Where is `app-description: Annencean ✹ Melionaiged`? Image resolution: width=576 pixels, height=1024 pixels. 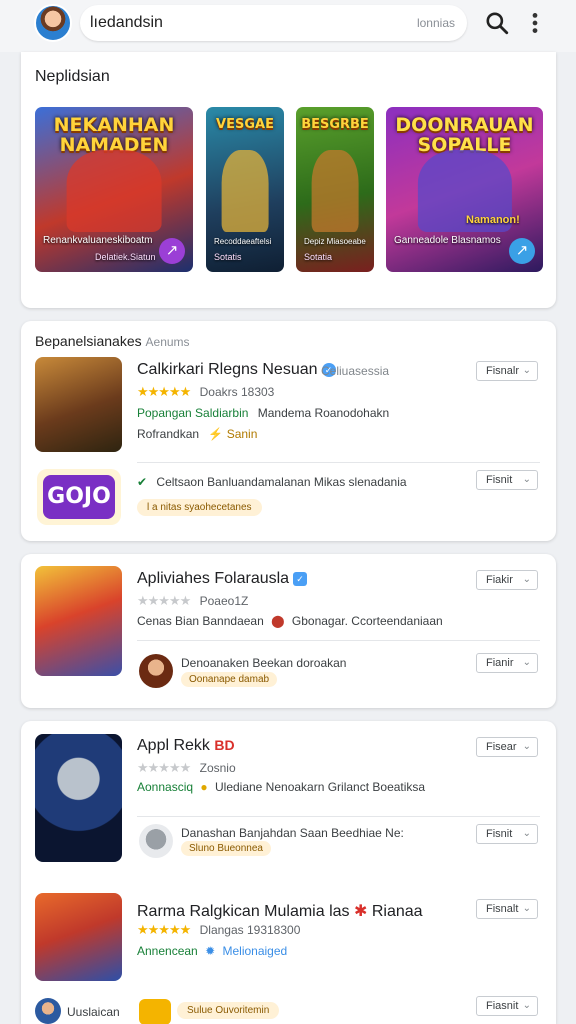
app-description: Annencean ✹ Melionaiged is located at coordinates (212, 951).